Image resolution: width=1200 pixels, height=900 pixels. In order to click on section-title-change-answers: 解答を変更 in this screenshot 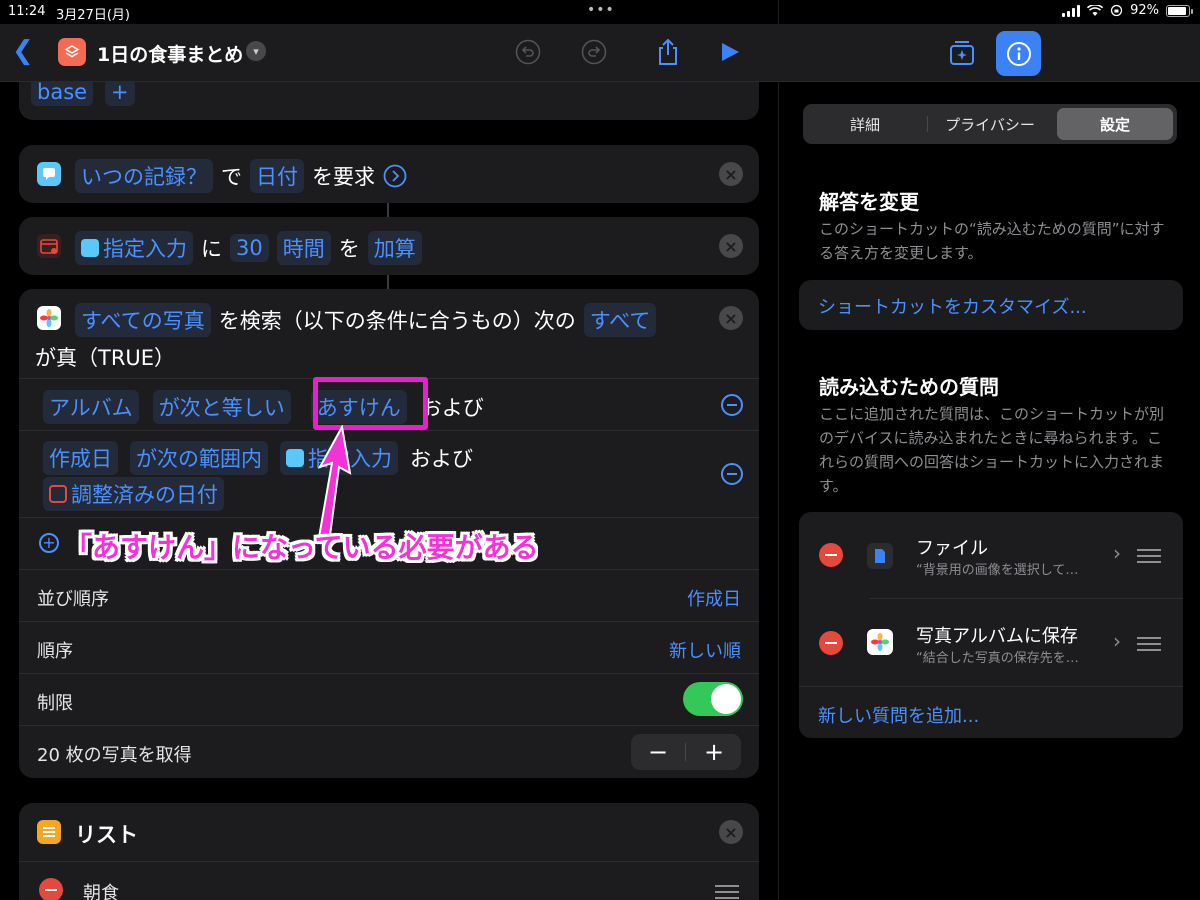, I will do `click(869, 202)`.